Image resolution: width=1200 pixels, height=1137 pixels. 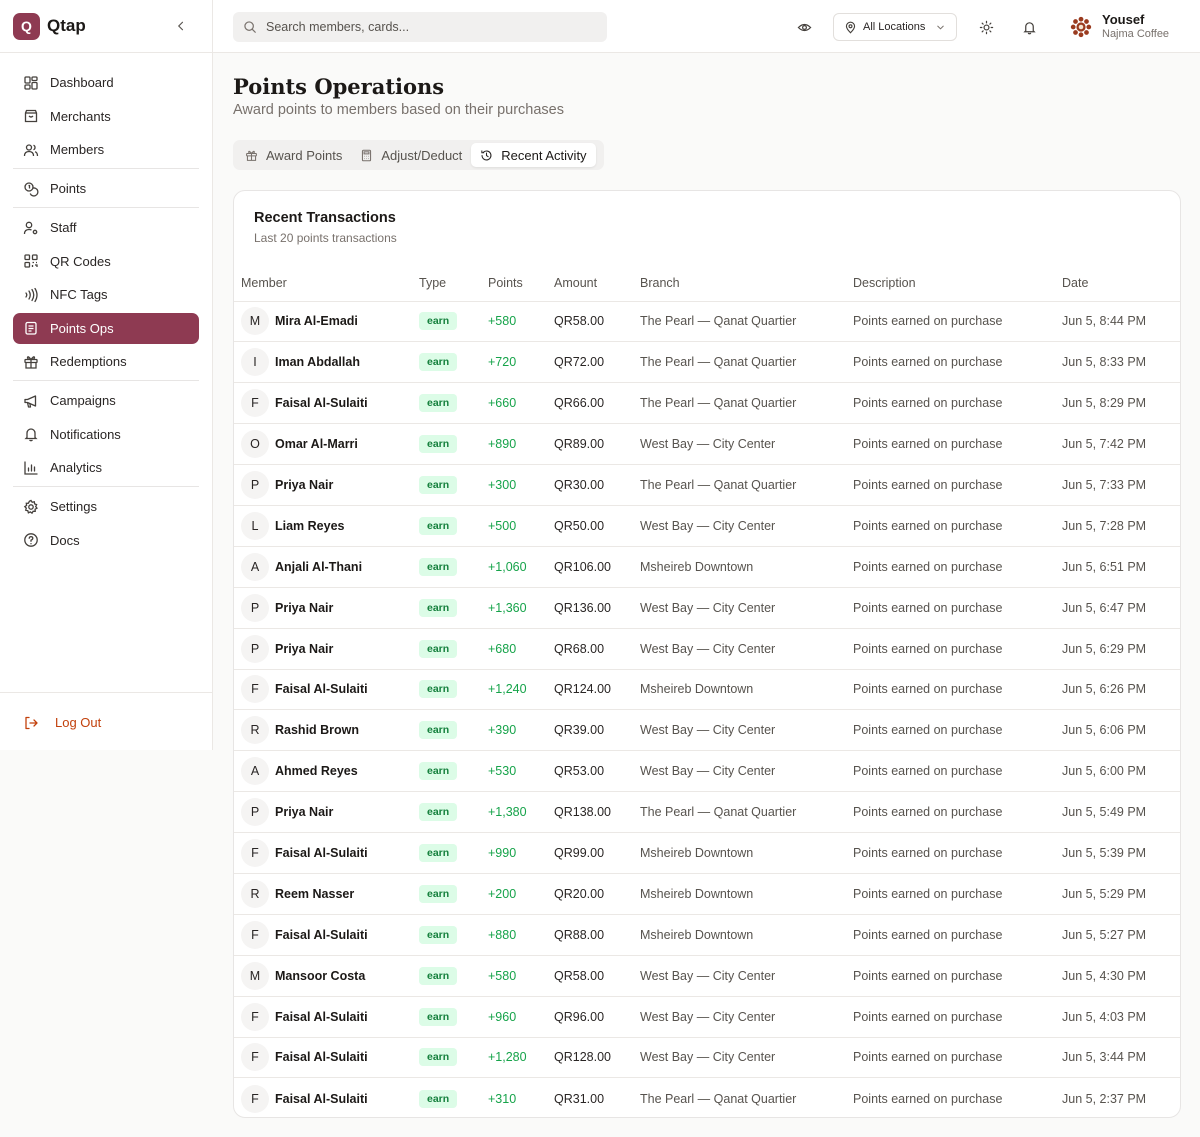 I want to click on column-header-member: Member, so click(x=326, y=283).